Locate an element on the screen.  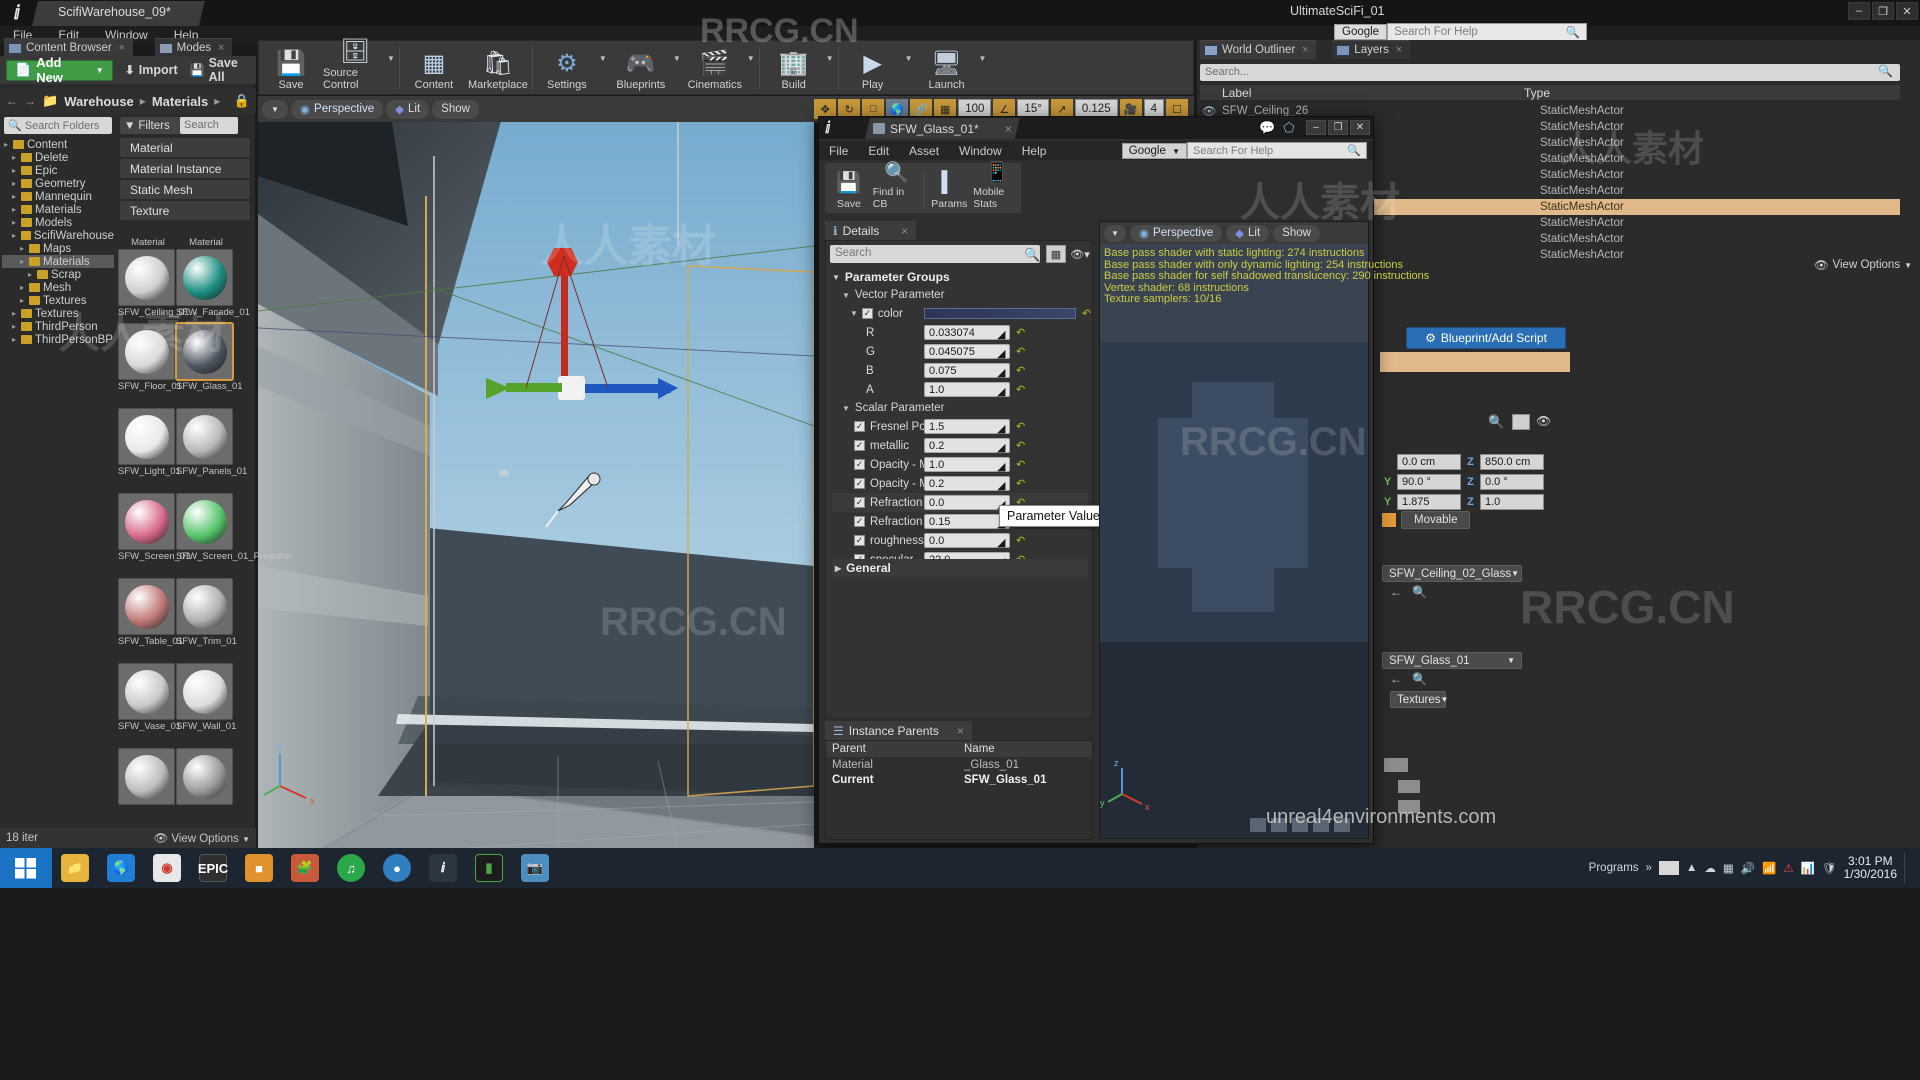
magnifier-icon: 🔍 is located at coordinates (1419, 679).